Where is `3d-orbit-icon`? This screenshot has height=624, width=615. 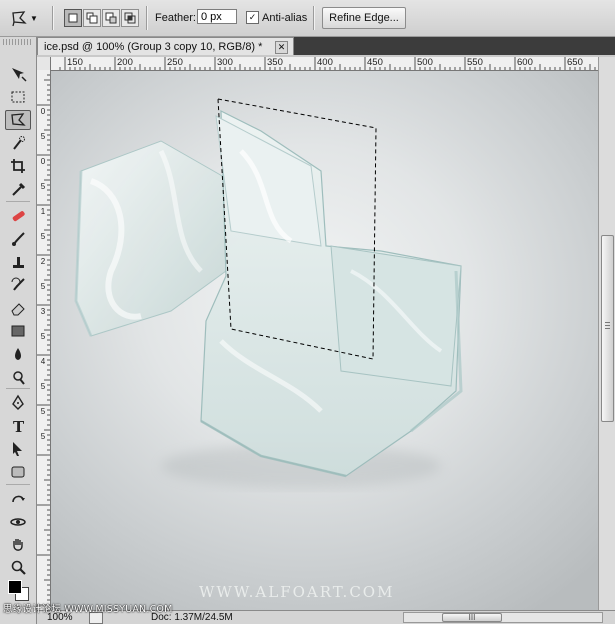 3d-orbit-icon is located at coordinates (18, 522).